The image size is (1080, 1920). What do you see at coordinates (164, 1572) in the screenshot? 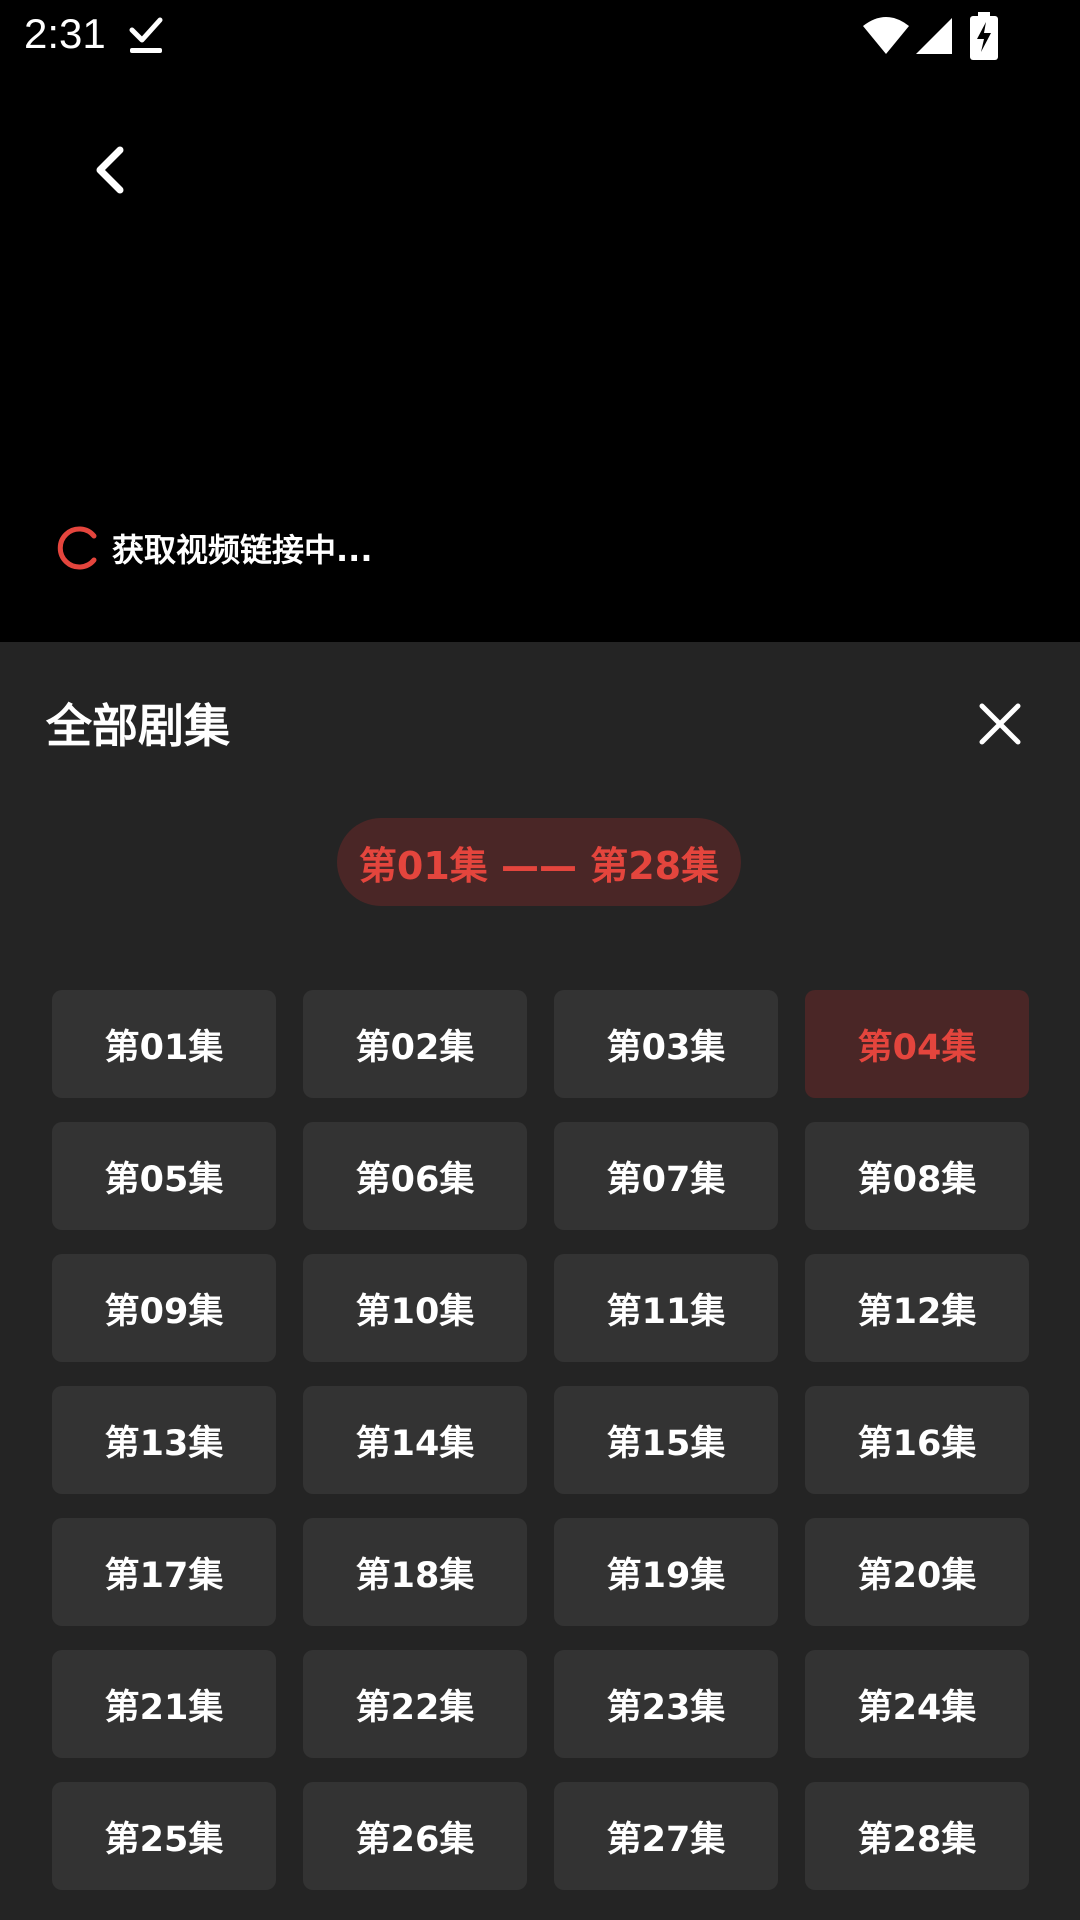
I see `episode-button: 第17集` at bounding box center [164, 1572].